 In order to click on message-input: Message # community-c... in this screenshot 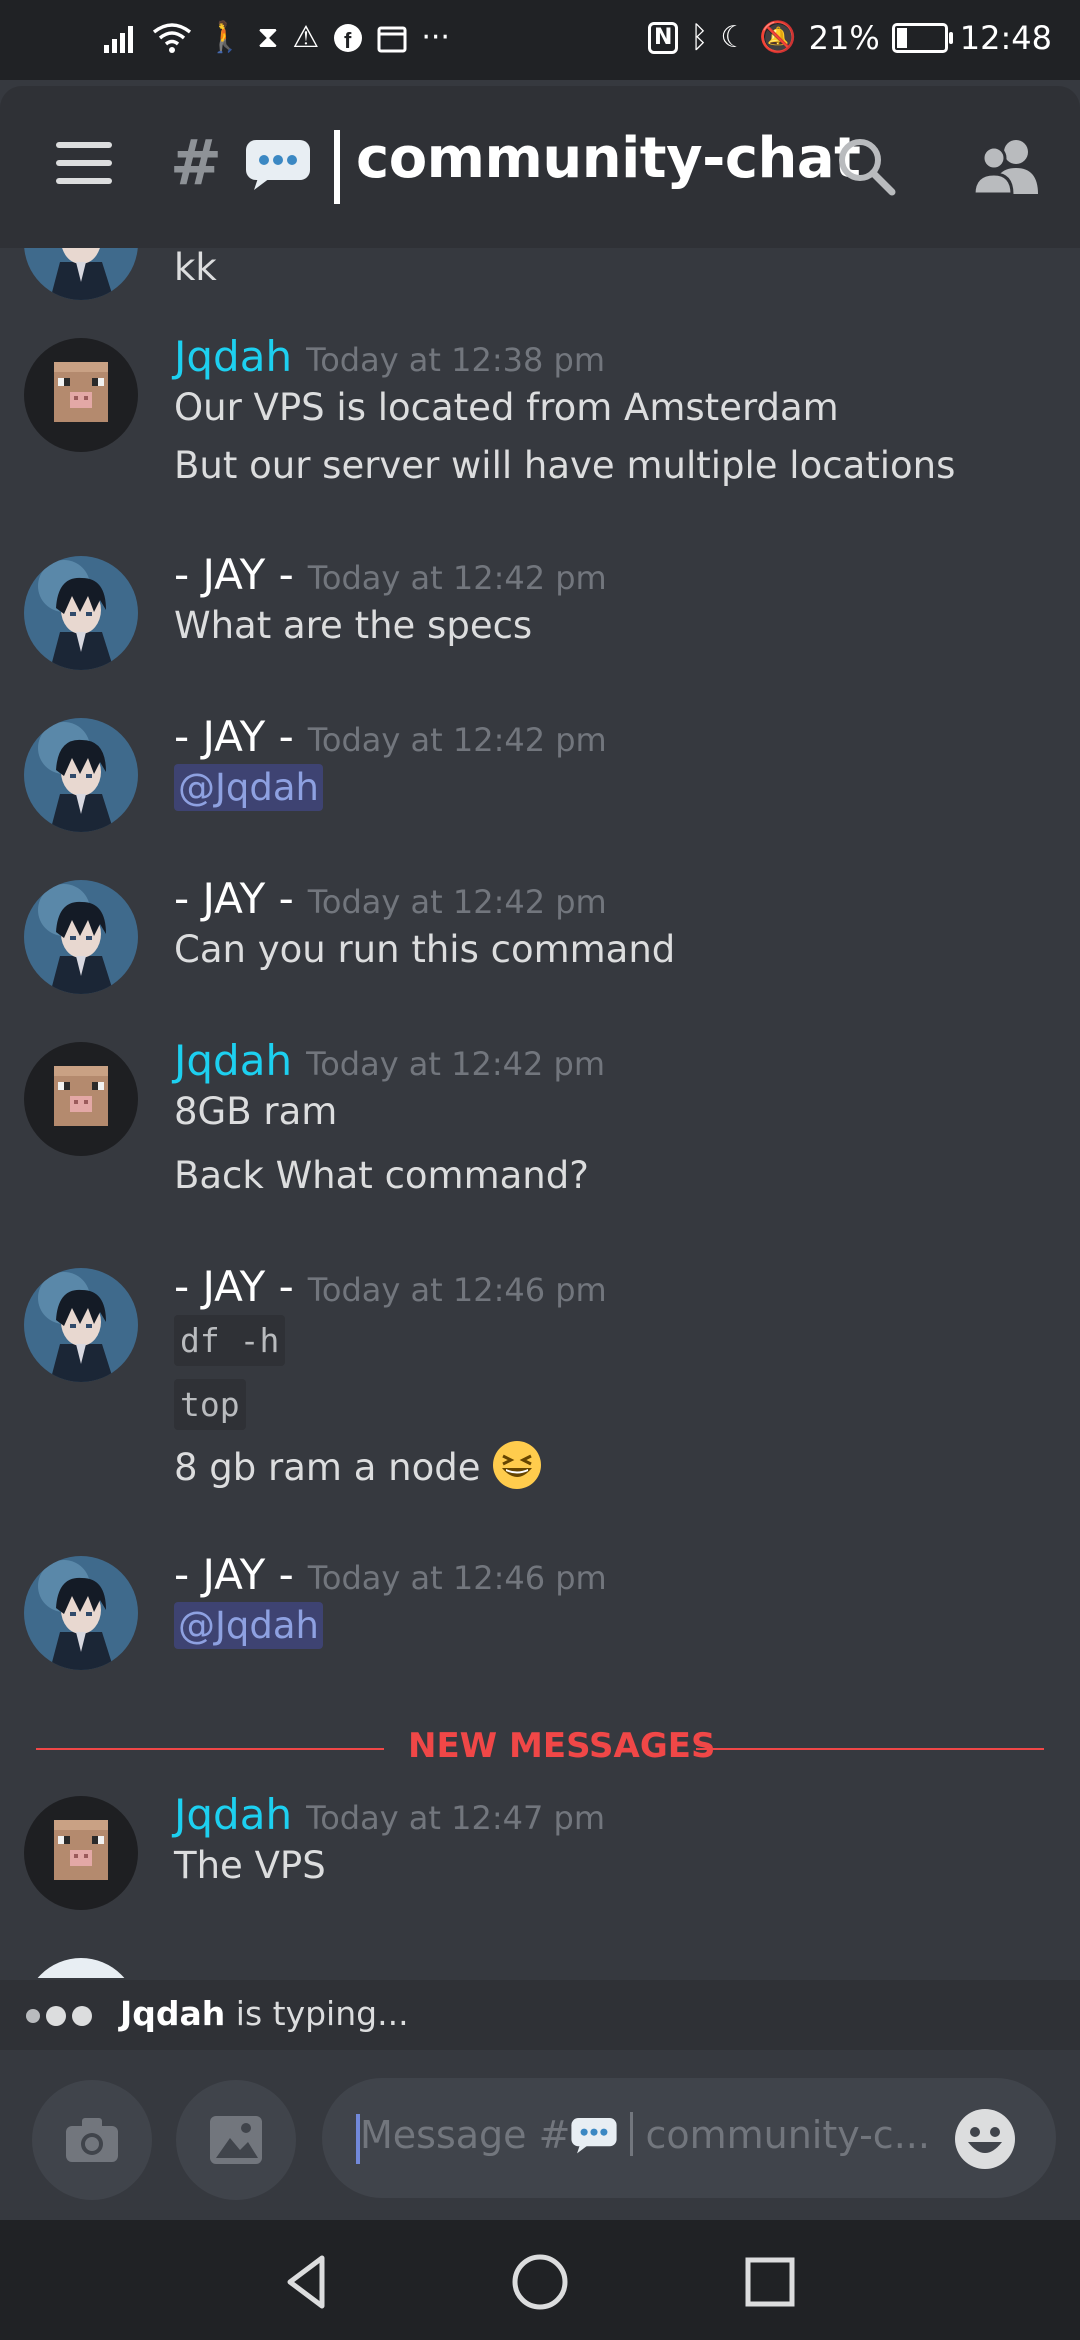, I will do `click(689, 2138)`.